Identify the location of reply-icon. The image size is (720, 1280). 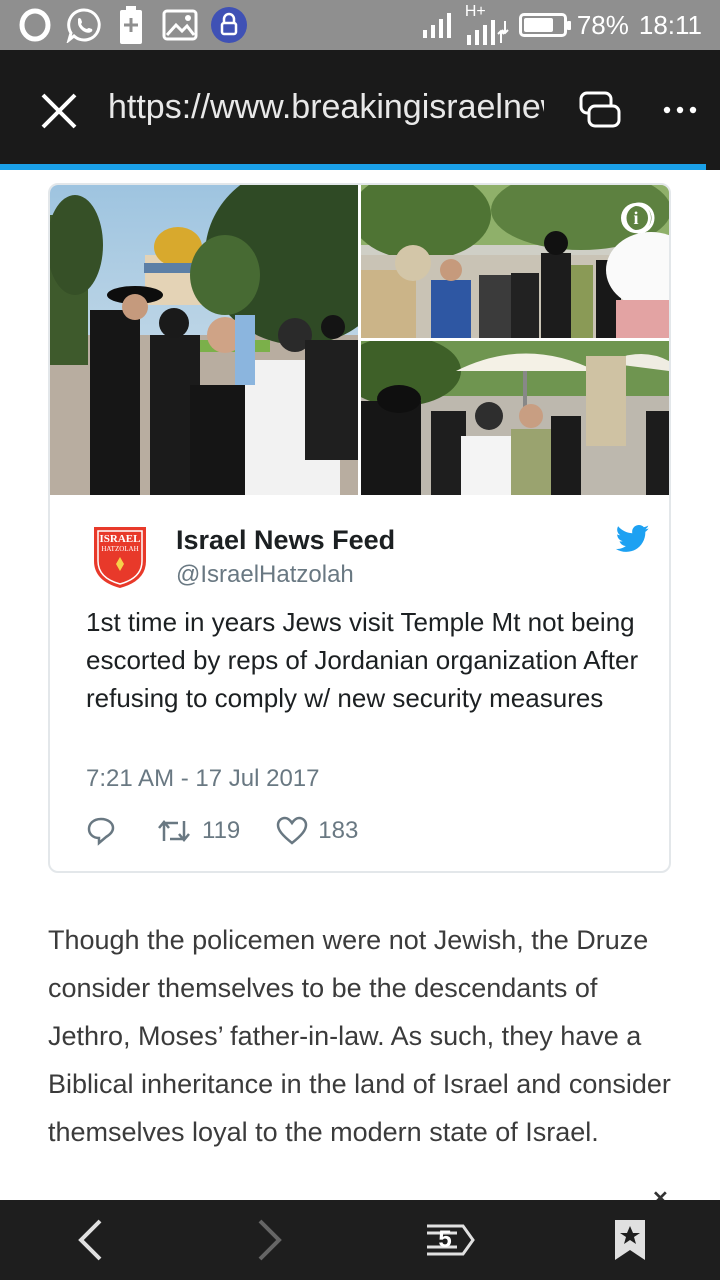
(101, 831).